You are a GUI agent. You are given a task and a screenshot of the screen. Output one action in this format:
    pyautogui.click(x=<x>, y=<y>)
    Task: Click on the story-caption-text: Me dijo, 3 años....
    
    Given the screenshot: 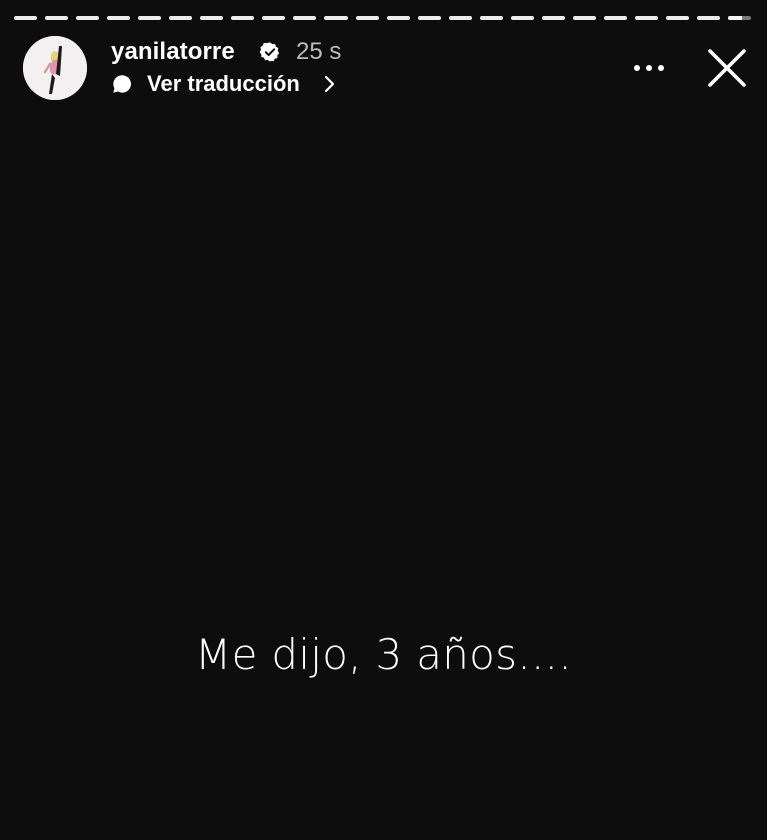 What is the action you would take?
    pyautogui.click(x=383, y=654)
    